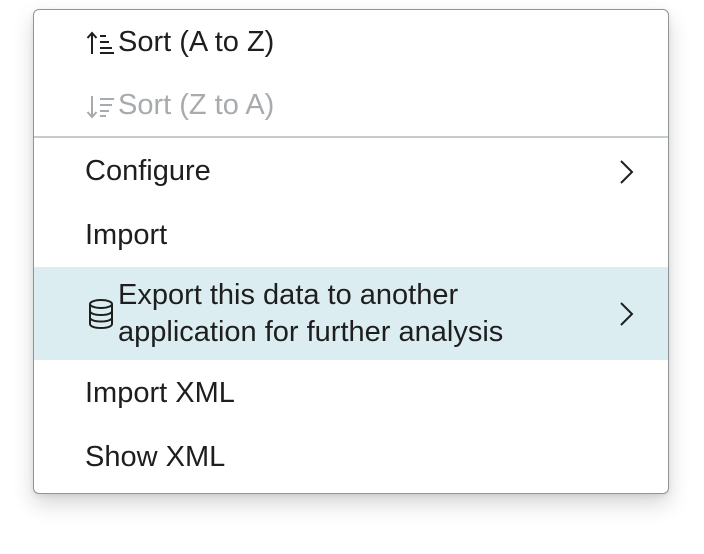 This screenshot has width=704, height=554. What do you see at coordinates (196, 105) in the screenshot?
I see `menu-item-label: Sort (Z to A)` at bounding box center [196, 105].